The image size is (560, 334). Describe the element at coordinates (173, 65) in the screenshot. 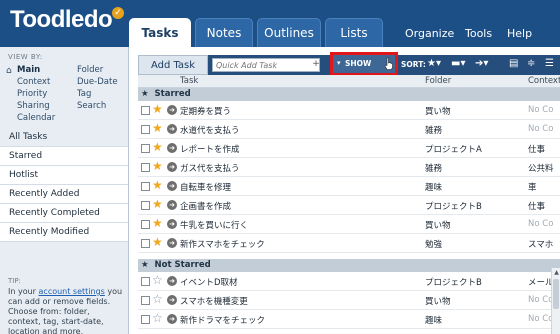

I see `add-task-button: Add Task` at that location.